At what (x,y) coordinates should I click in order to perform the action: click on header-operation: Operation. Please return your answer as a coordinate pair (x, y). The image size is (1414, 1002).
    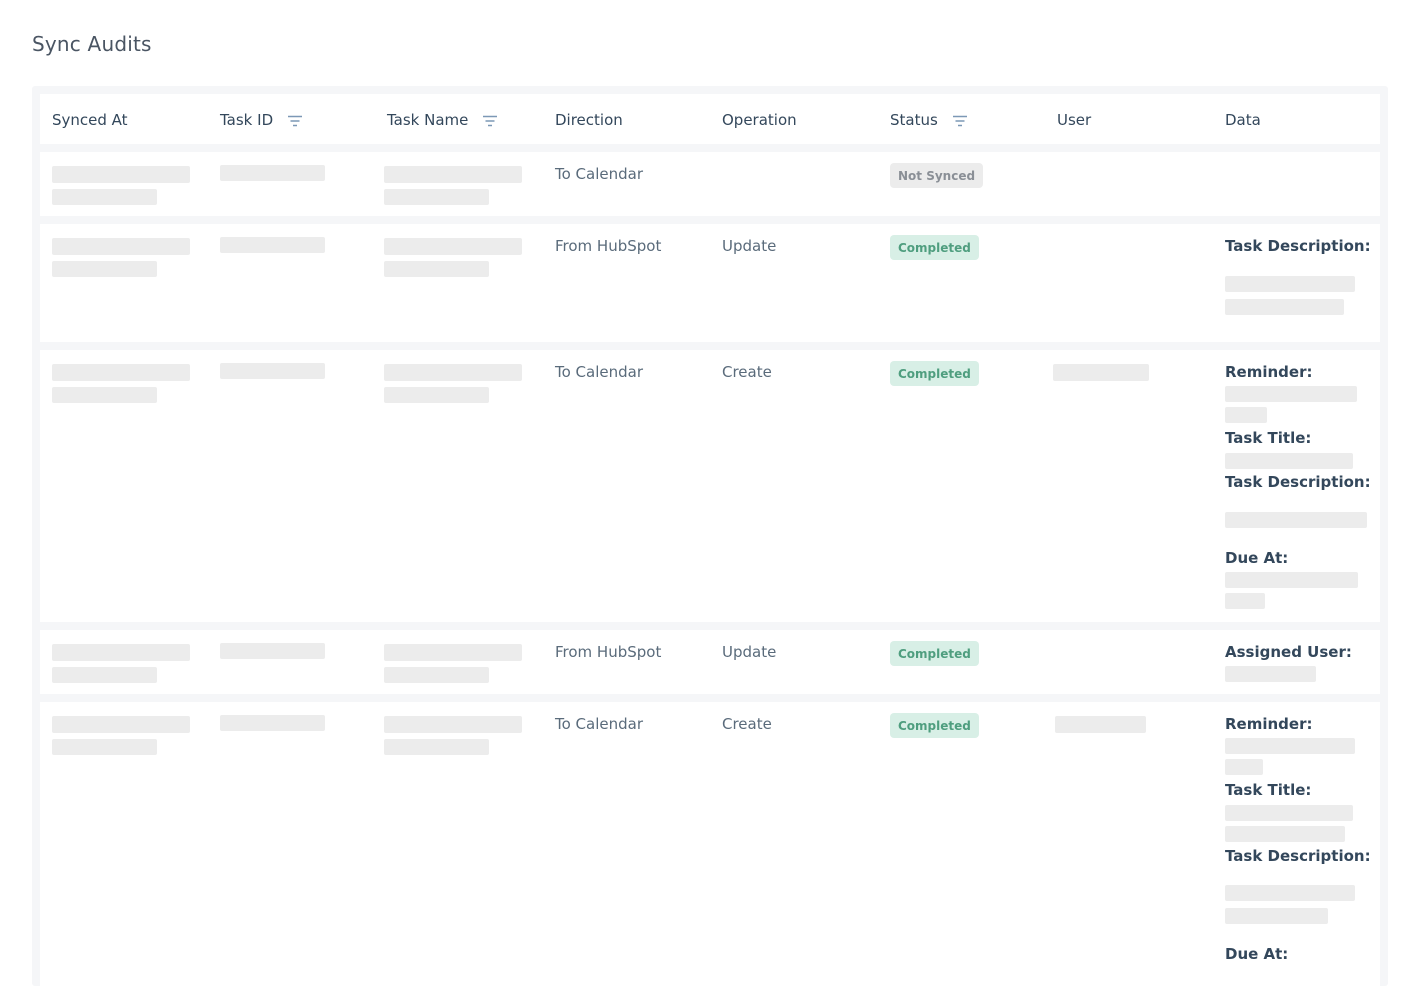
    Looking at the image, I should click on (759, 120).